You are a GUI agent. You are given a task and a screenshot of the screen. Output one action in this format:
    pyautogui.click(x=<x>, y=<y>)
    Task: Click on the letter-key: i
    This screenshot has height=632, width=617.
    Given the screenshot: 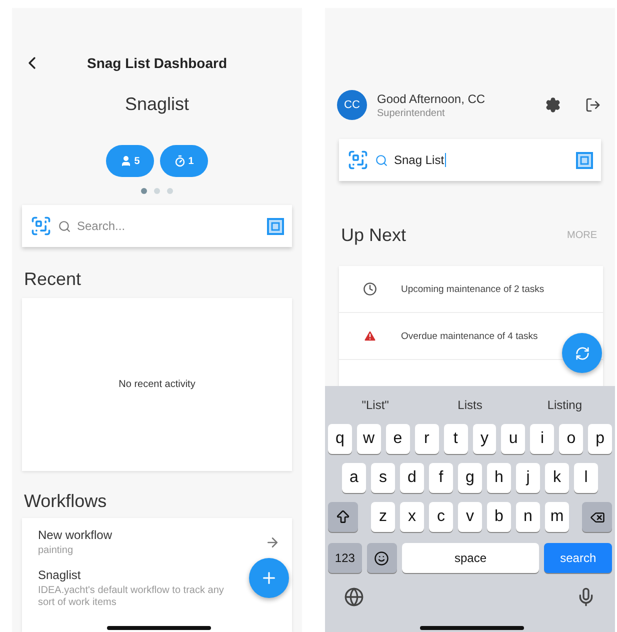 What is the action you would take?
    pyautogui.click(x=542, y=439)
    